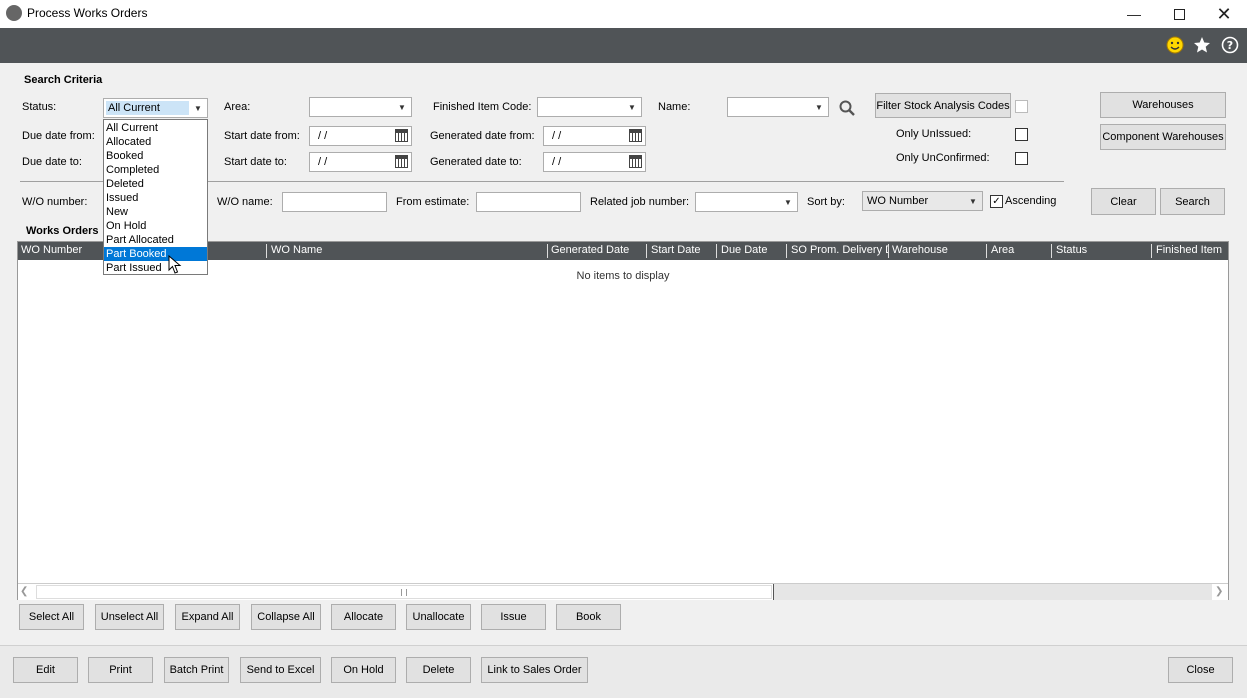 The width and height of the screenshot is (1247, 698). Describe the element at coordinates (588, 617) in the screenshot. I see `book-button: Book` at that location.